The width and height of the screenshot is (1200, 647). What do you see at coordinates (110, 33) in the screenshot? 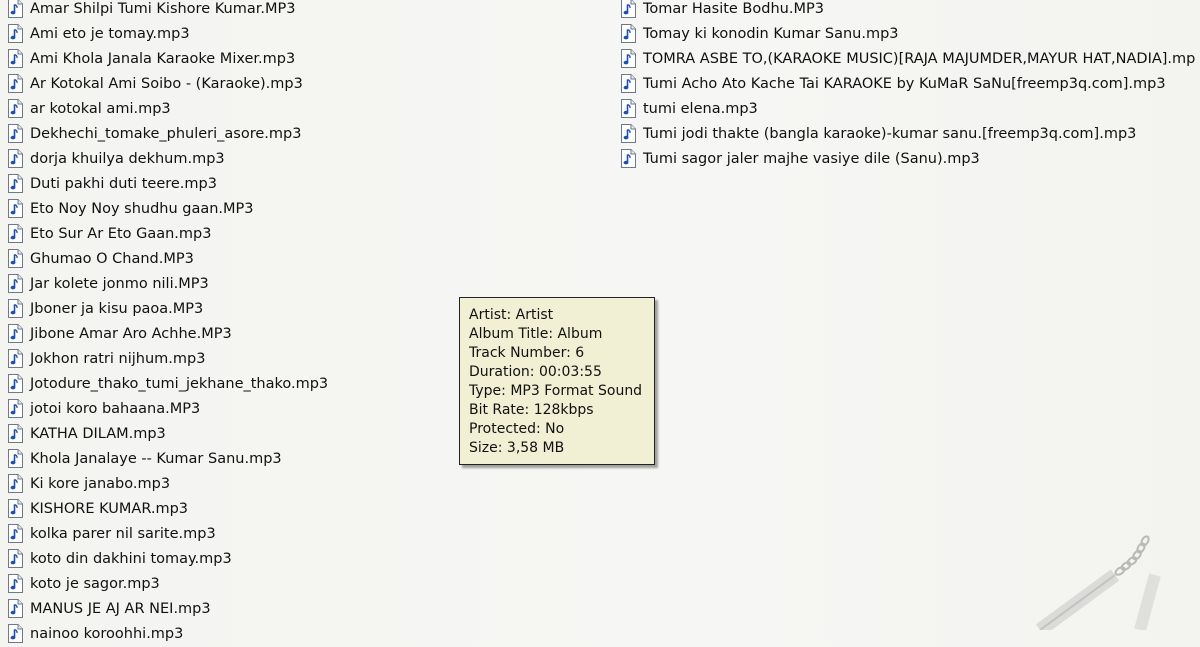
I see `file-name: Ami eto je tomay.mp3` at bounding box center [110, 33].